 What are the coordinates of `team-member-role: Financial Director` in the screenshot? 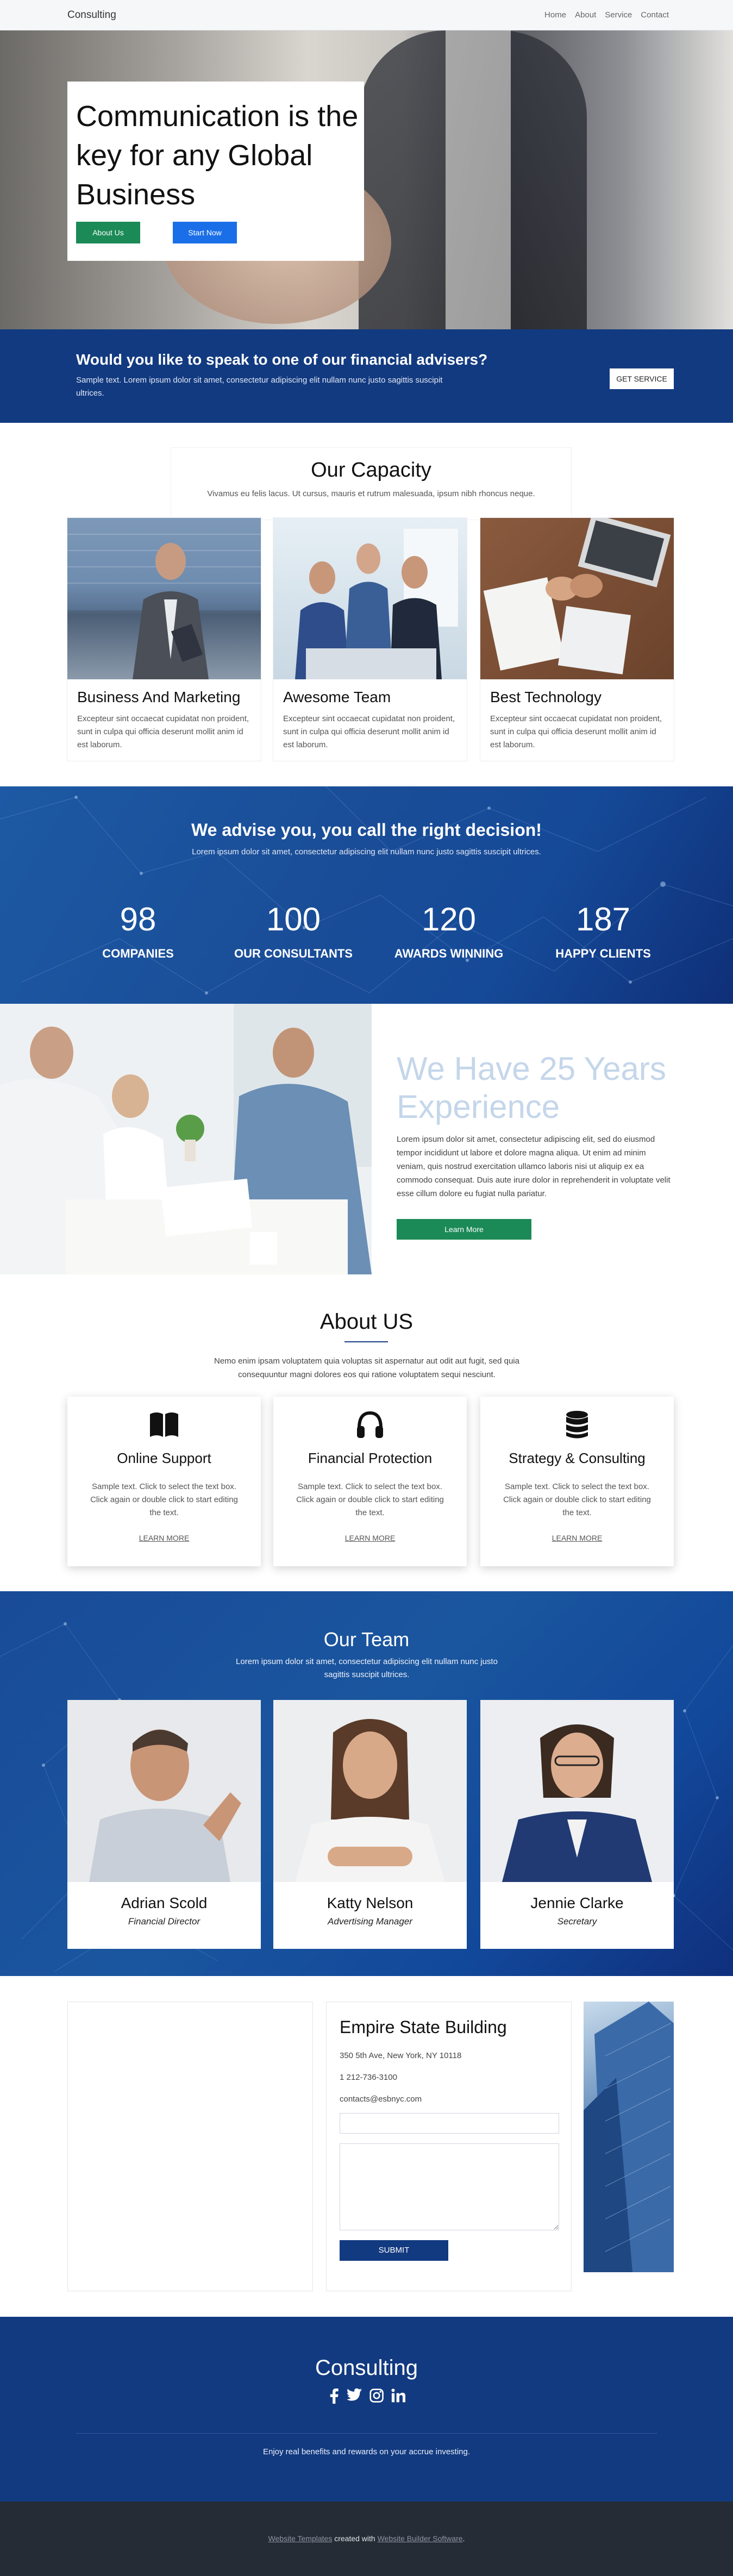 It's located at (164, 1921).